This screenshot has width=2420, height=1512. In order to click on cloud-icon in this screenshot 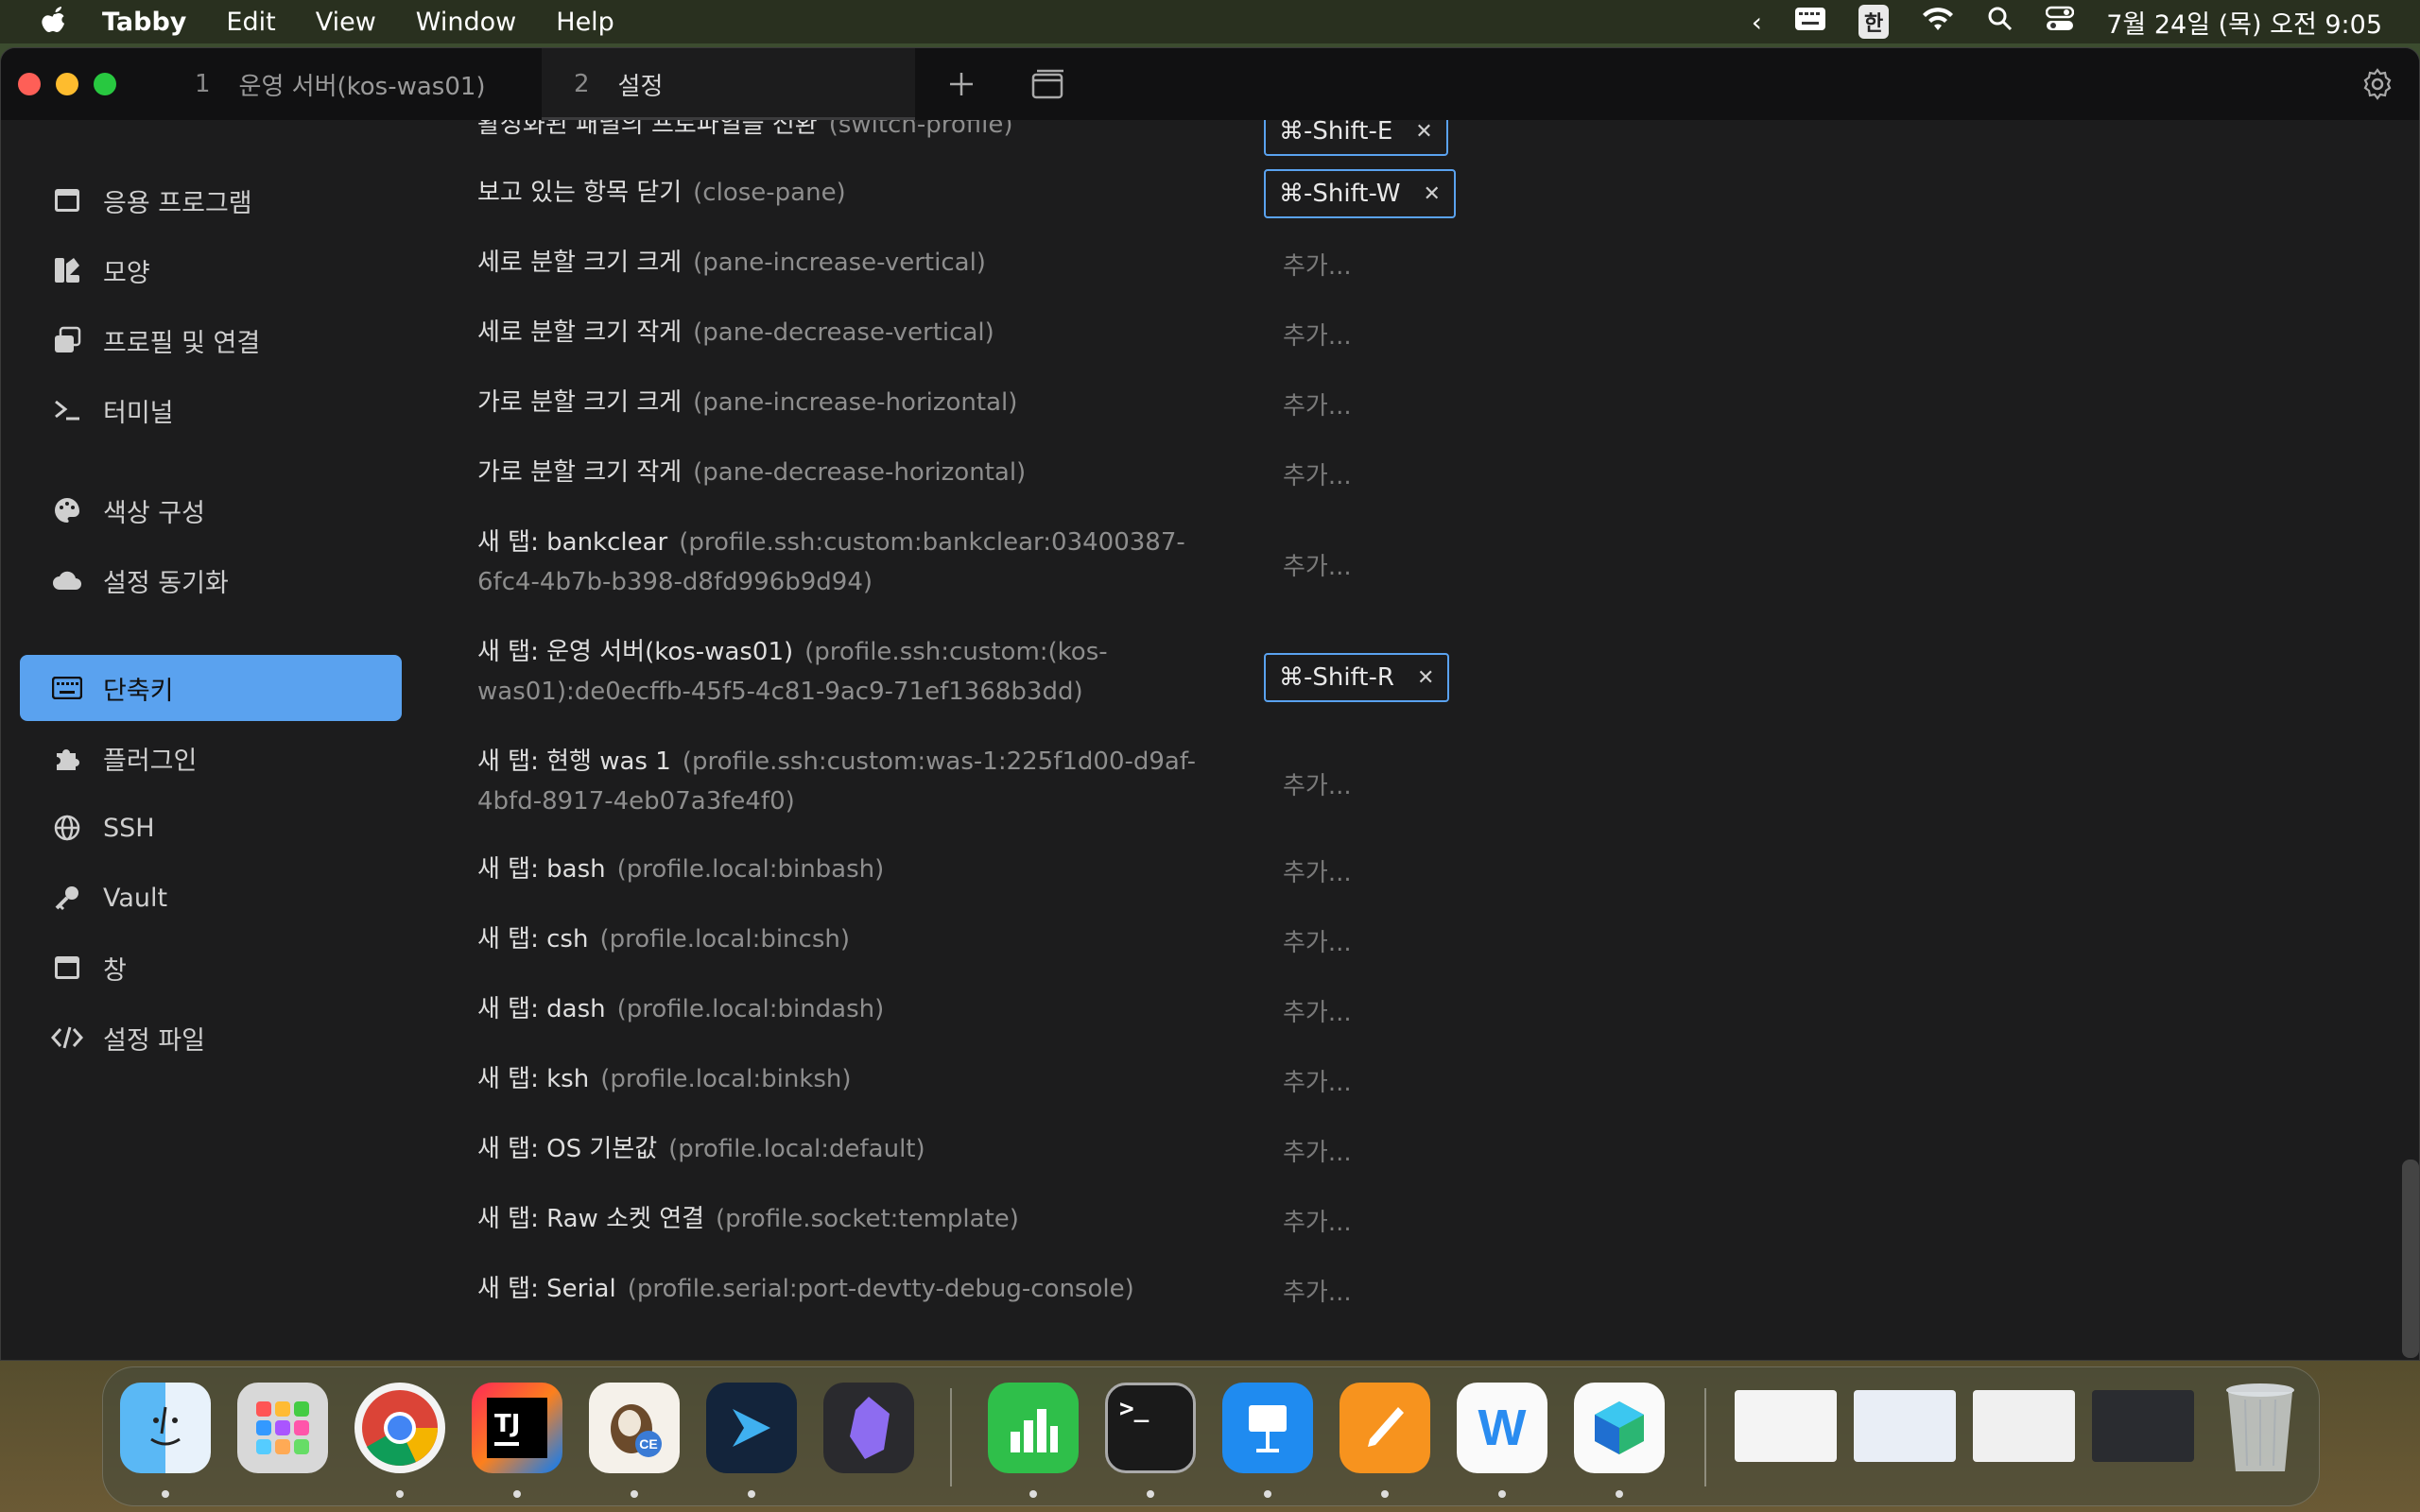, I will do `click(67, 580)`.